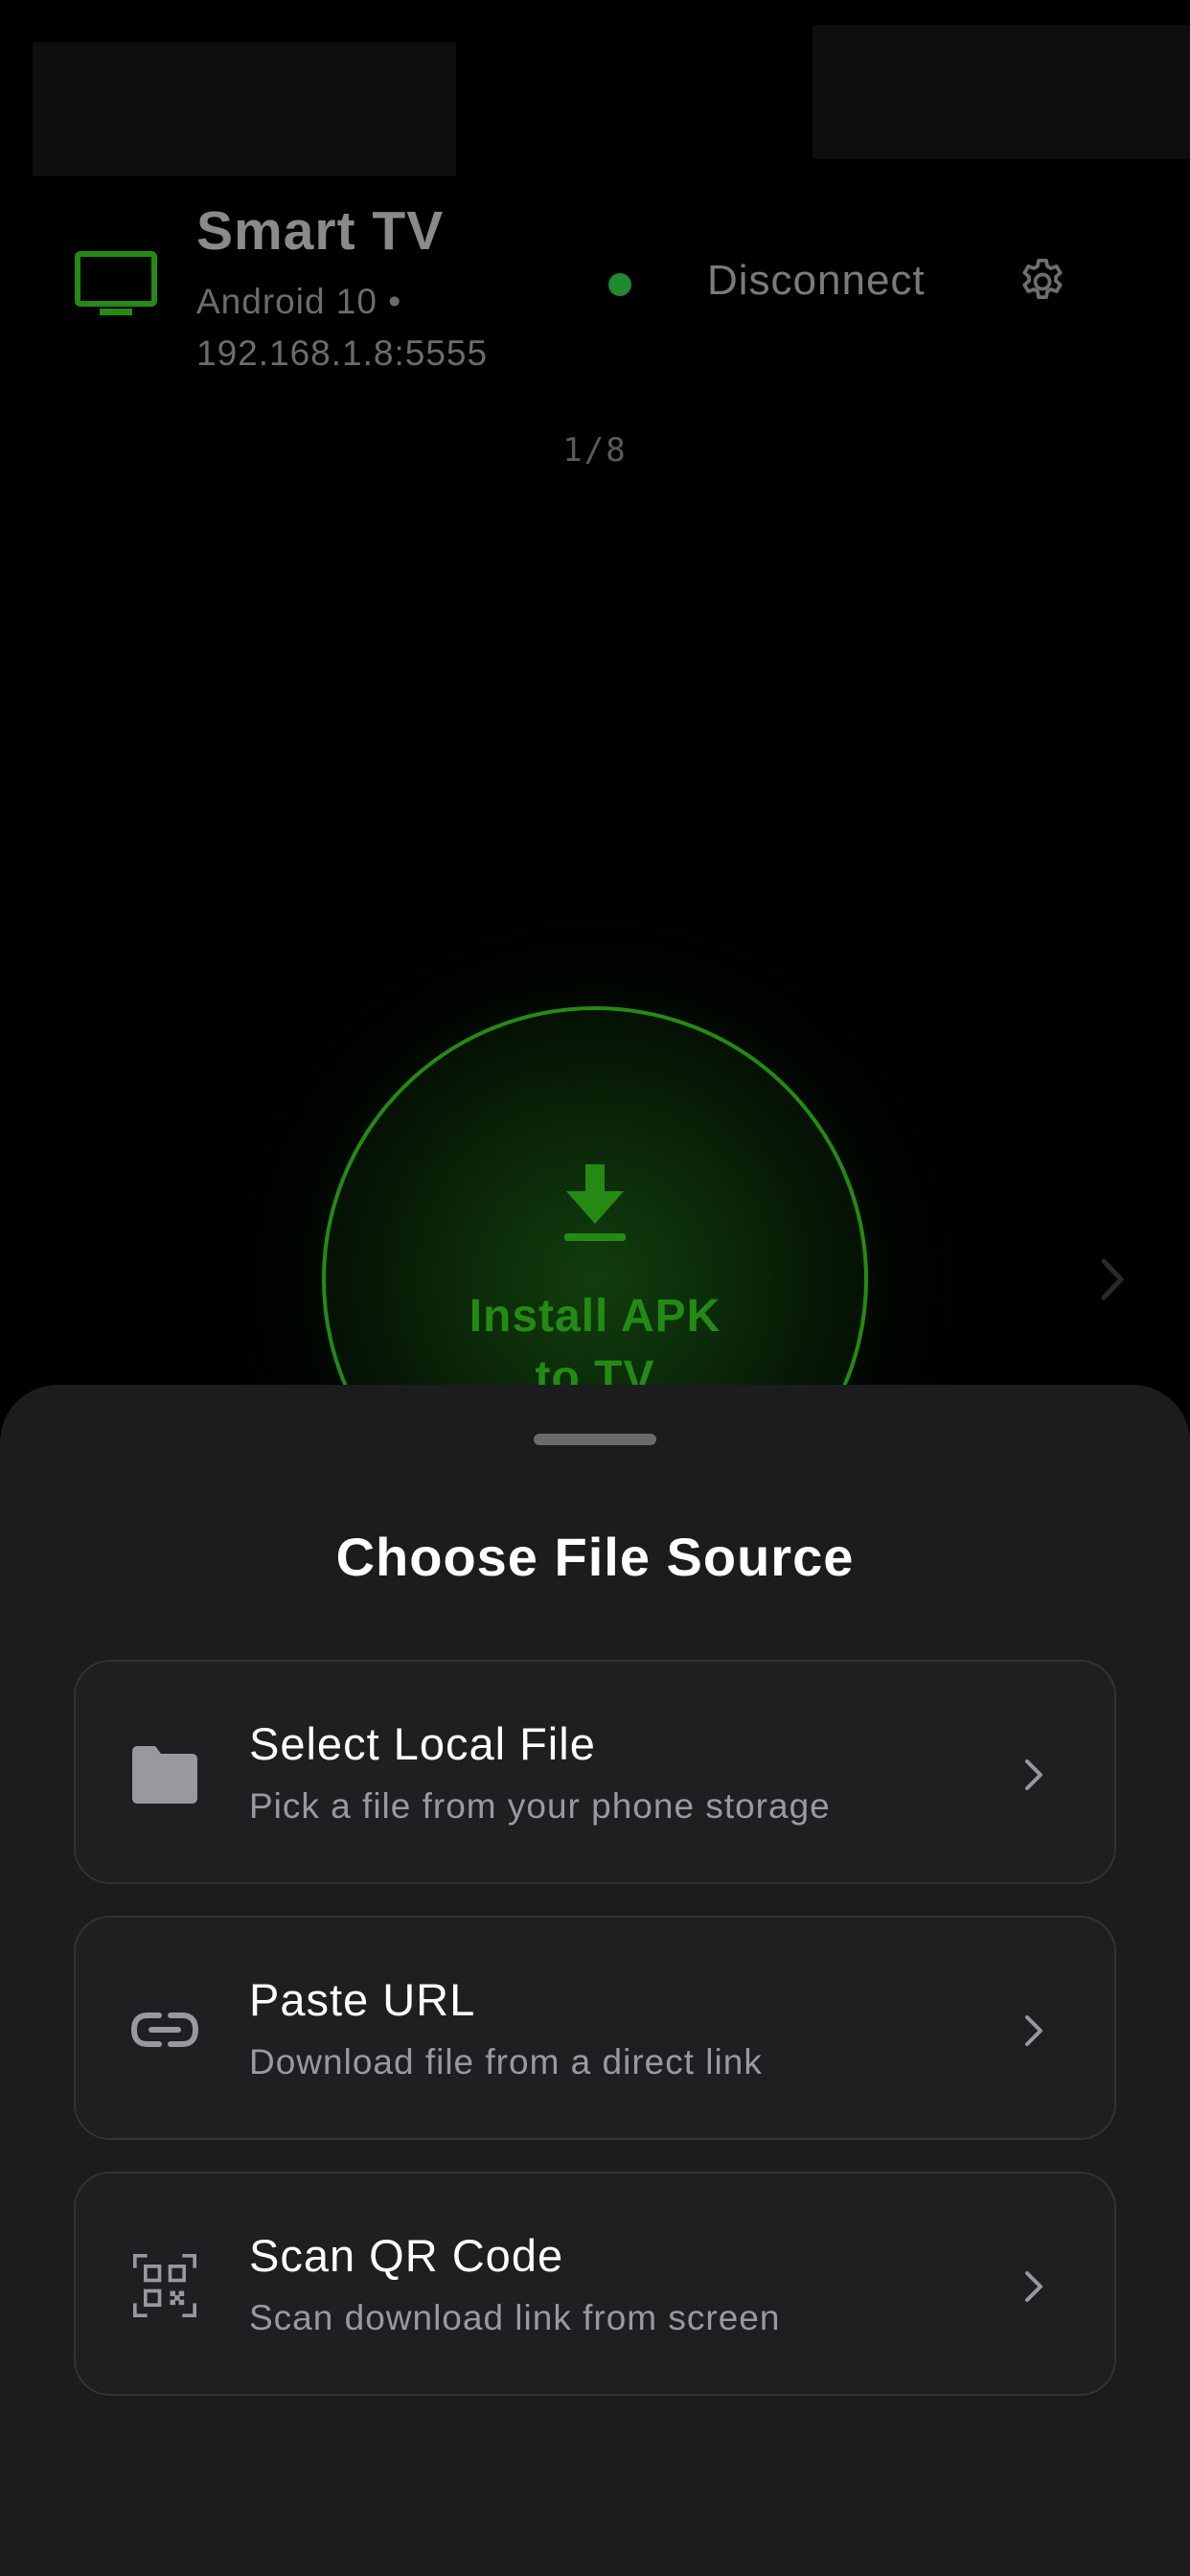  What do you see at coordinates (595, 450) in the screenshot?
I see `page-indicator: 1/8` at bounding box center [595, 450].